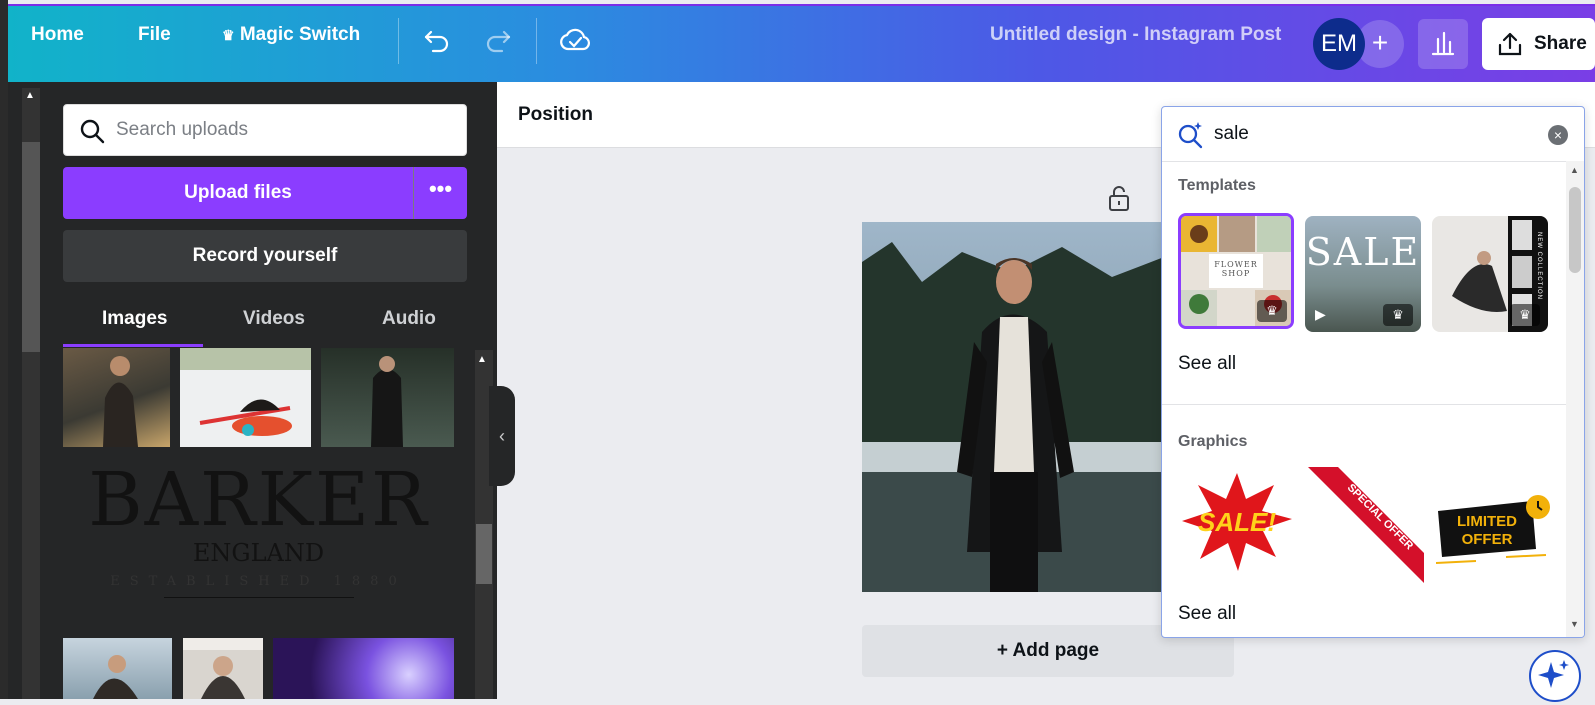  What do you see at coordinates (133, 345) in the screenshot?
I see `active-tab-indicator` at bounding box center [133, 345].